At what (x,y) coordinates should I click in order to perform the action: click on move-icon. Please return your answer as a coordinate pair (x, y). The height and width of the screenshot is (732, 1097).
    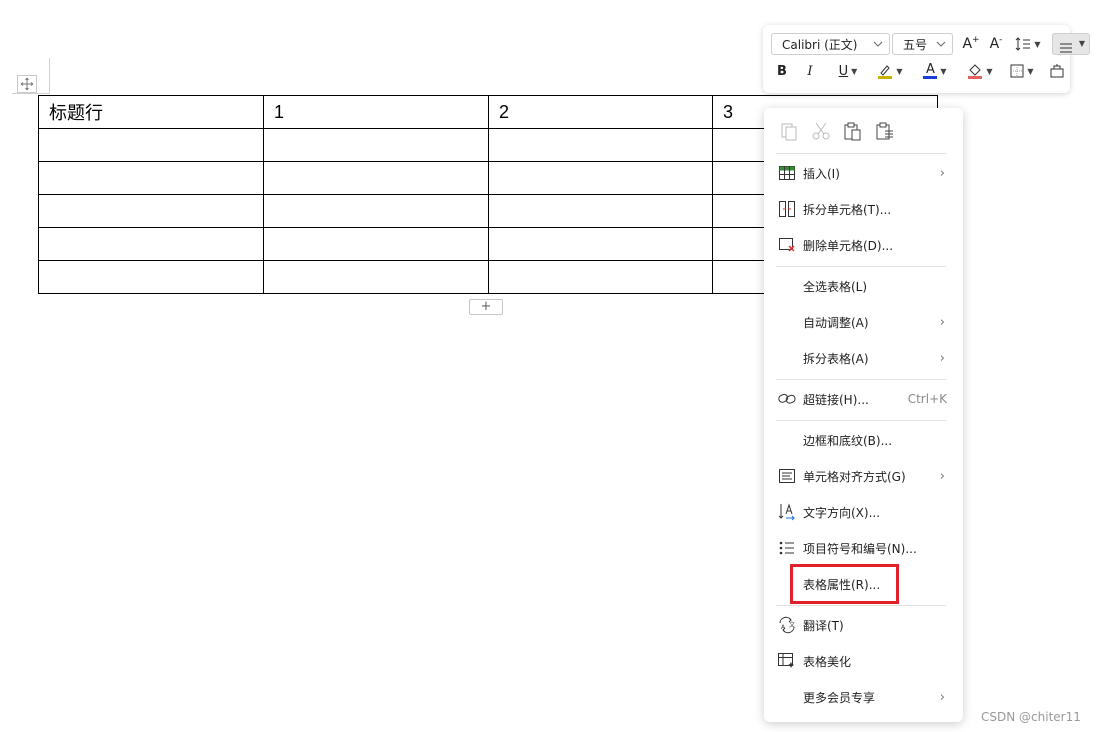
    Looking at the image, I should click on (27, 84).